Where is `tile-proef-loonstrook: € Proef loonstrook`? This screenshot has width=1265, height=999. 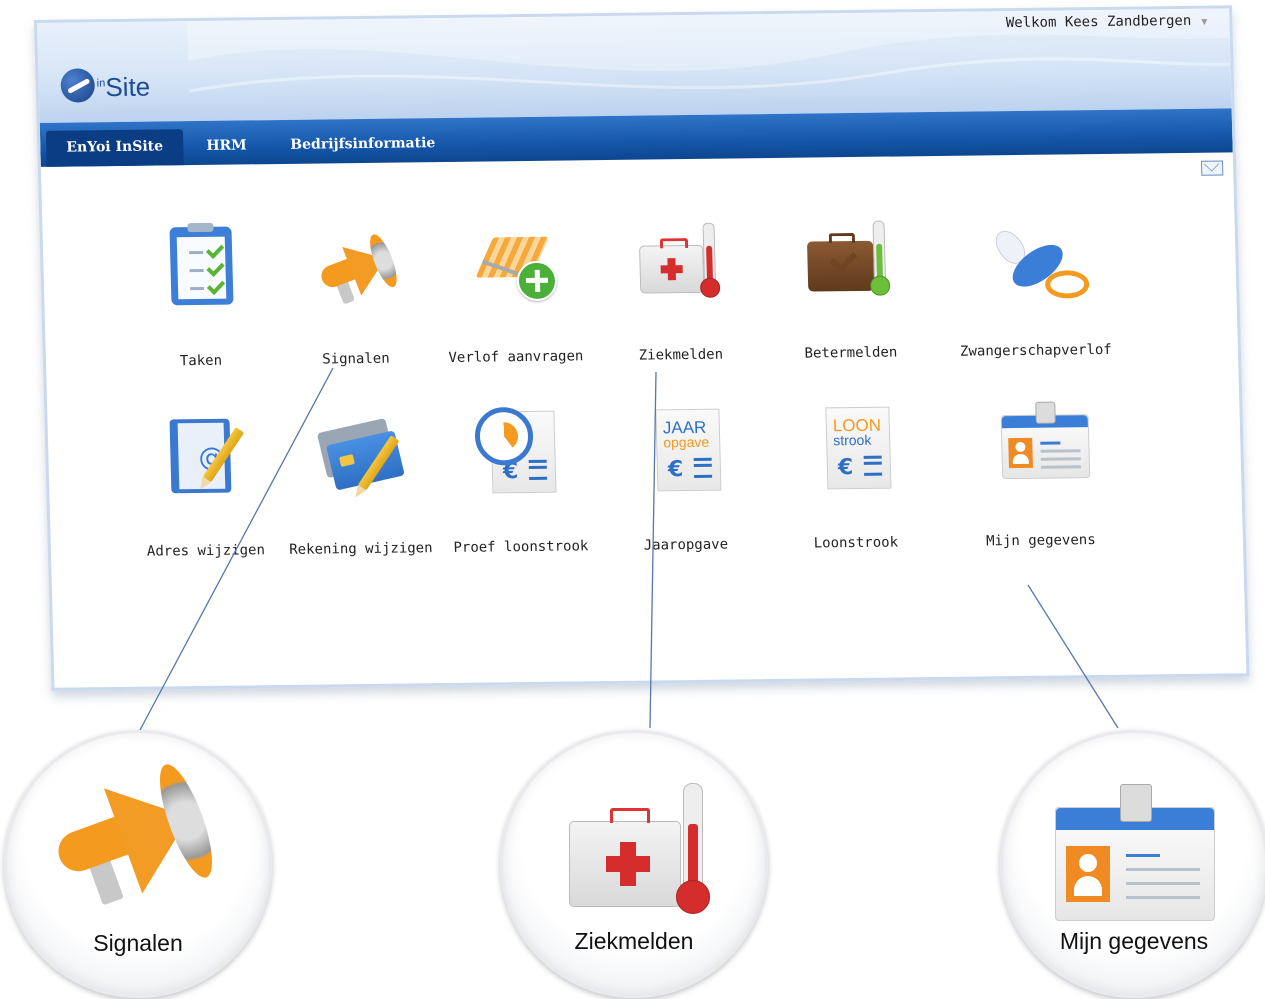 tile-proef-loonstrook: € Proef loonstrook is located at coordinates (519, 481).